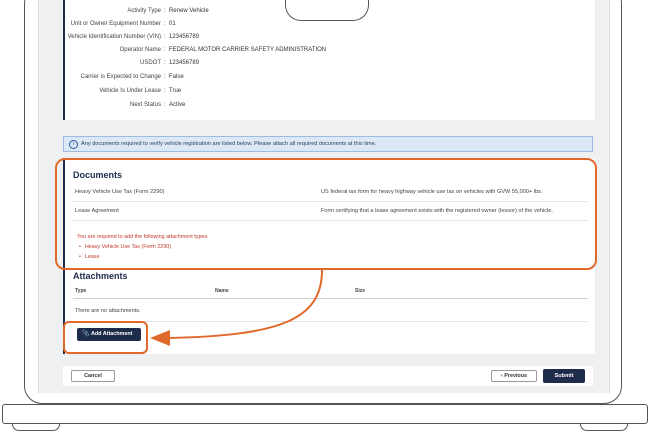 The width and height of the screenshot is (650, 439). I want to click on paperclip-icon: 📎, so click(86, 334).